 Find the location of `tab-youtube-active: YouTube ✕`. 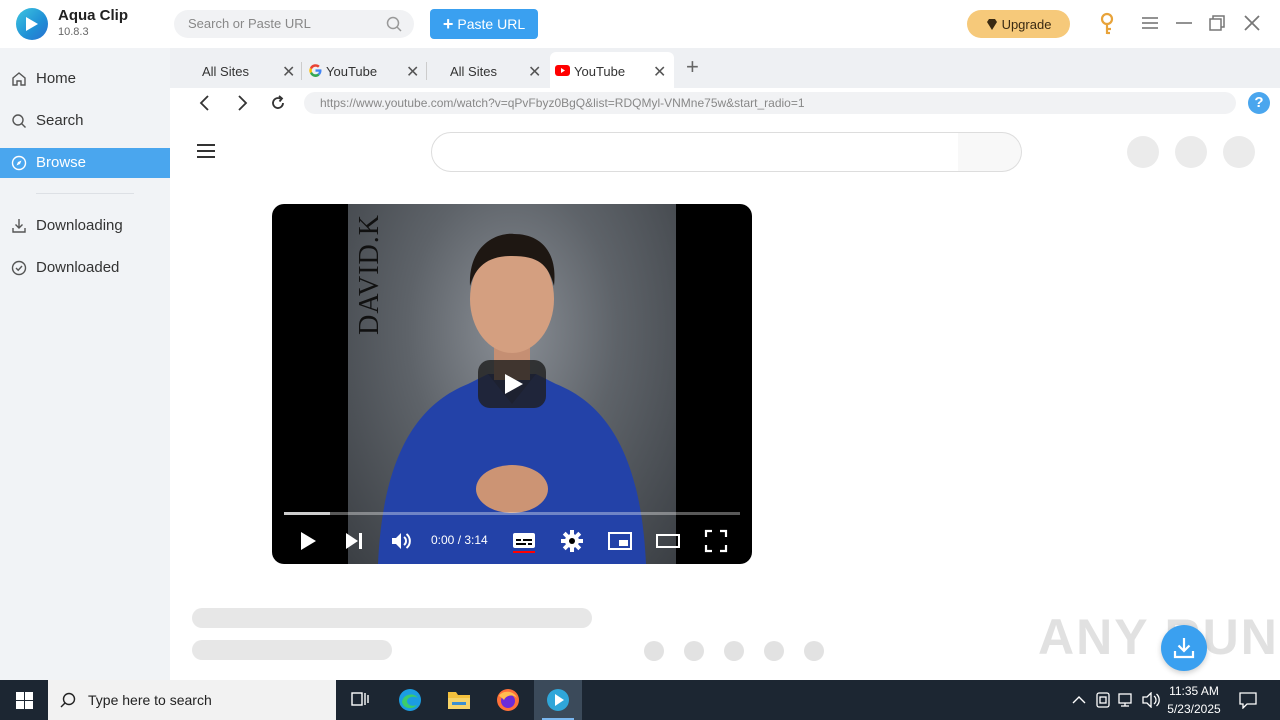

tab-youtube-active: YouTube ✕ is located at coordinates (612, 70).